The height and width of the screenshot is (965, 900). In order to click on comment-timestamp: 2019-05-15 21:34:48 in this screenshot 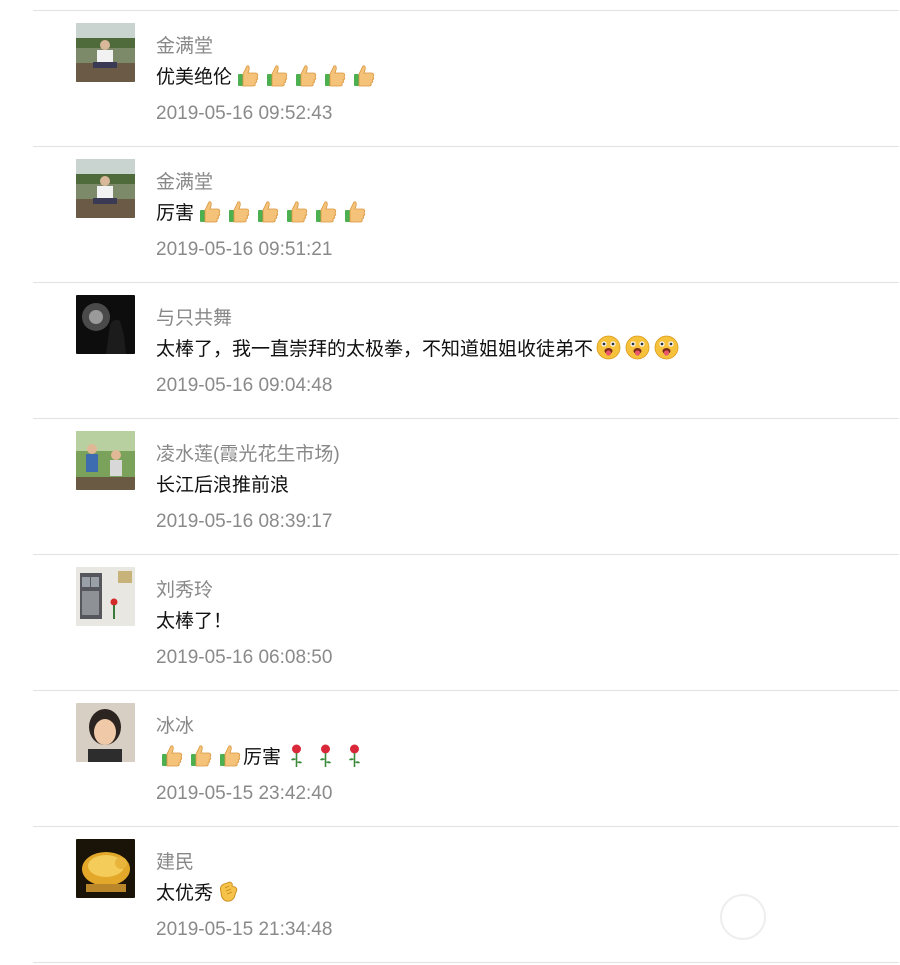, I will do `click(244, 929)`.